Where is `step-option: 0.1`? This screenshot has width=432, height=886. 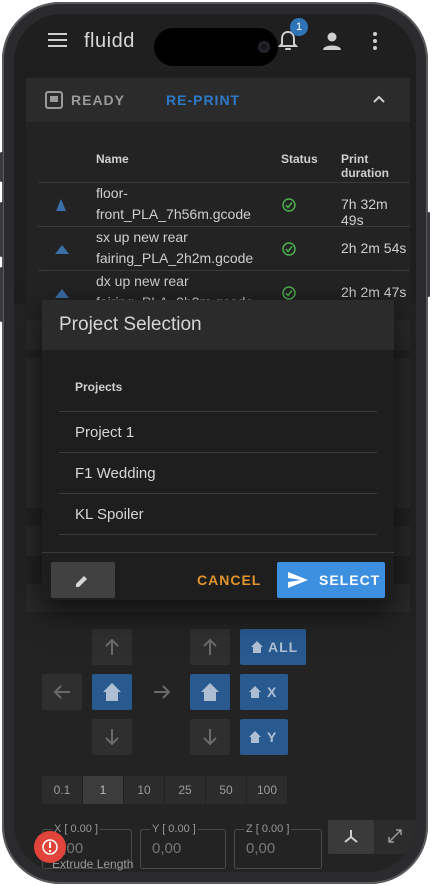
step-option: 0.1 is located at coordinates (62, 790).